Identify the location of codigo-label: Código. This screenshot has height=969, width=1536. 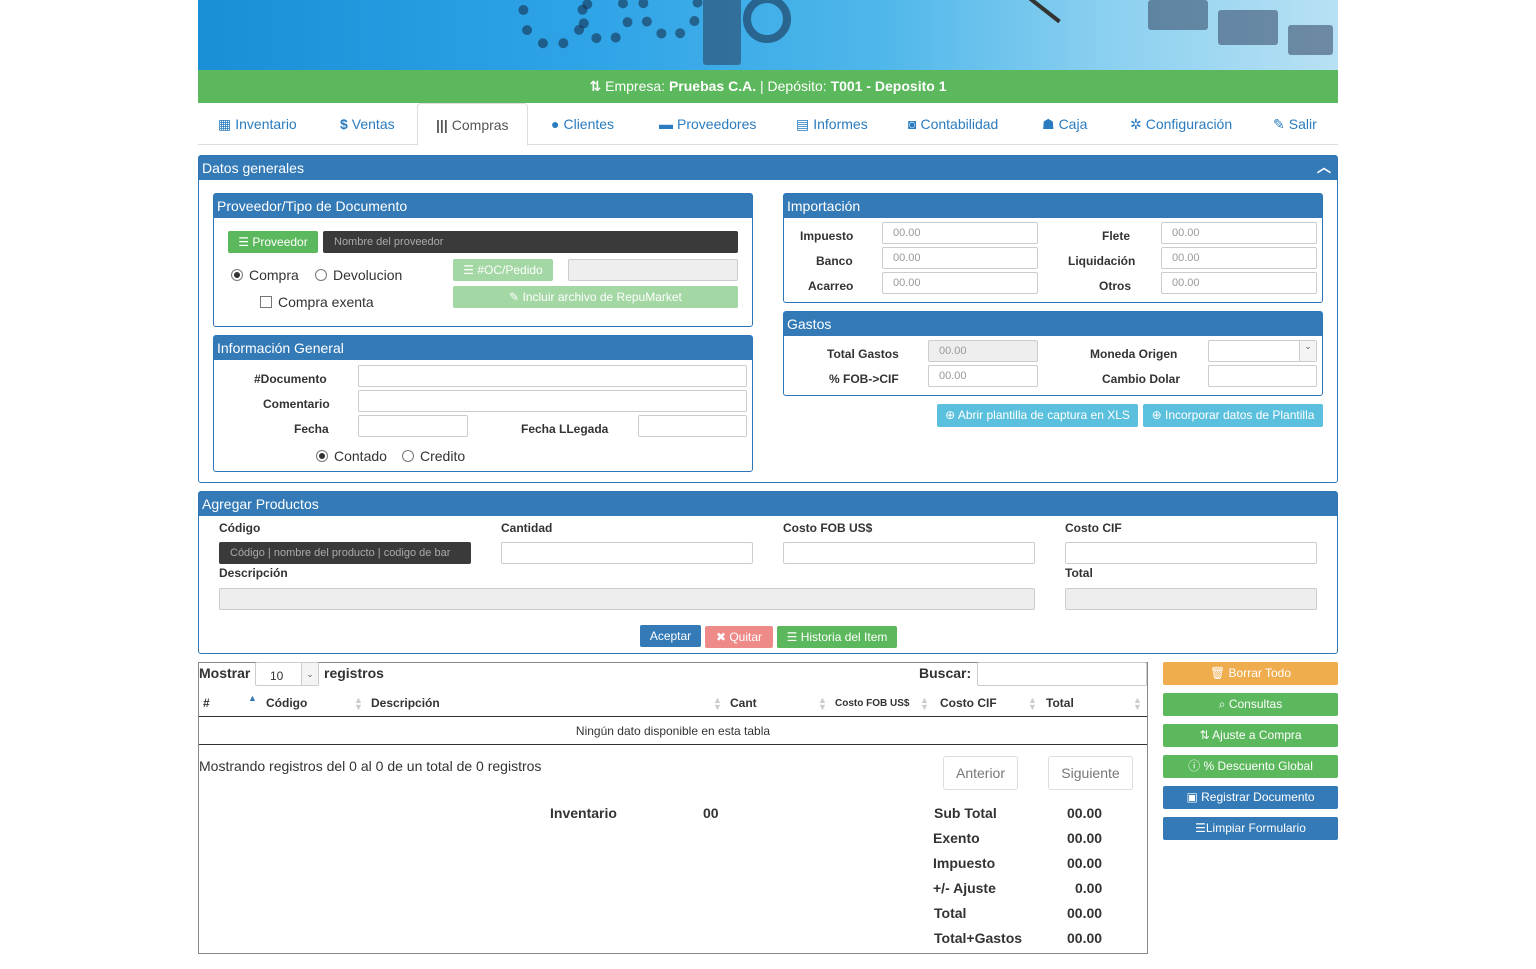
(240, 528).